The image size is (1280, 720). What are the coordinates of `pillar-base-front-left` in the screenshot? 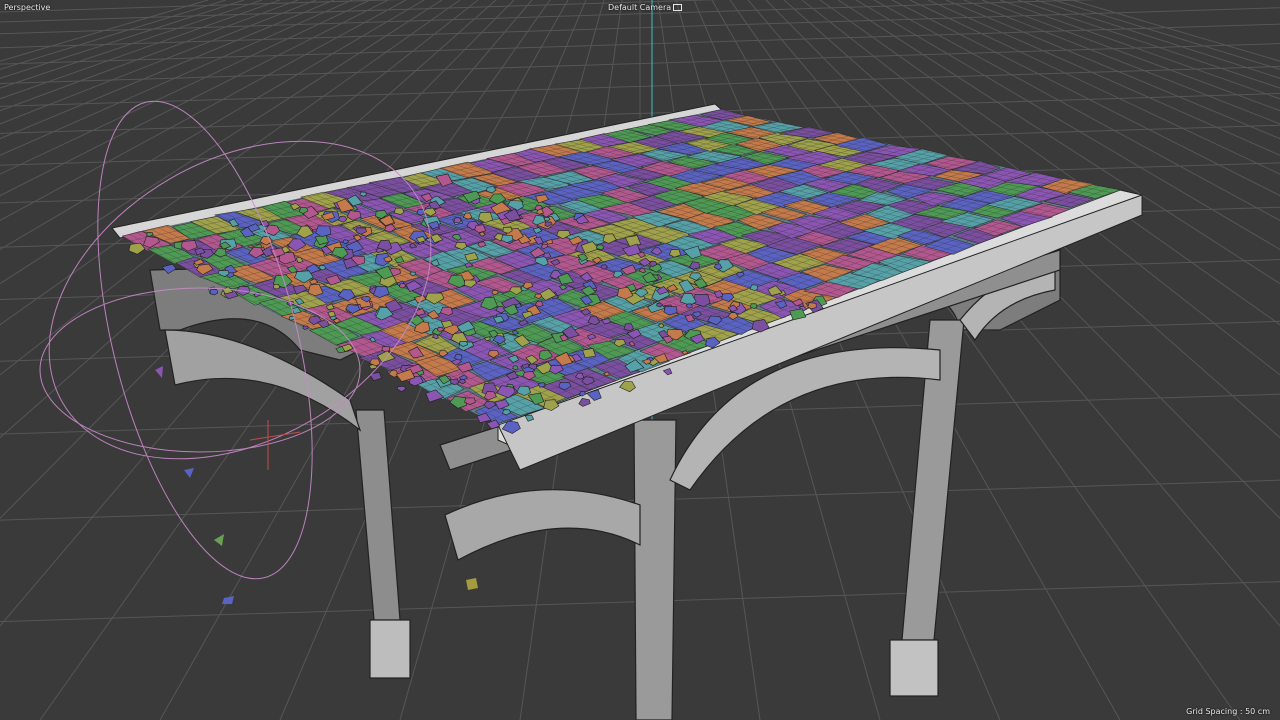 It's located at (390, 649).